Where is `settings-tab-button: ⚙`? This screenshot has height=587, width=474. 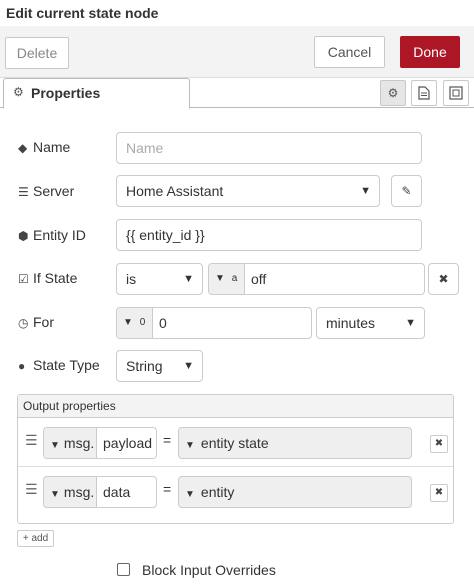 settings-tab-button: ⚙ is located at coordinates (393, 93).